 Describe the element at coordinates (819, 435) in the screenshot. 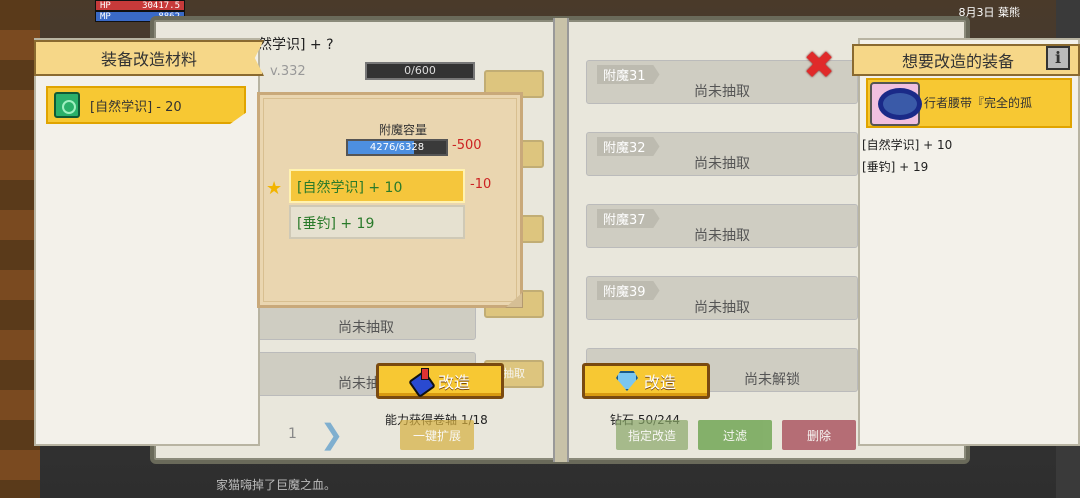

I see `delete-button: 删除` at that location.